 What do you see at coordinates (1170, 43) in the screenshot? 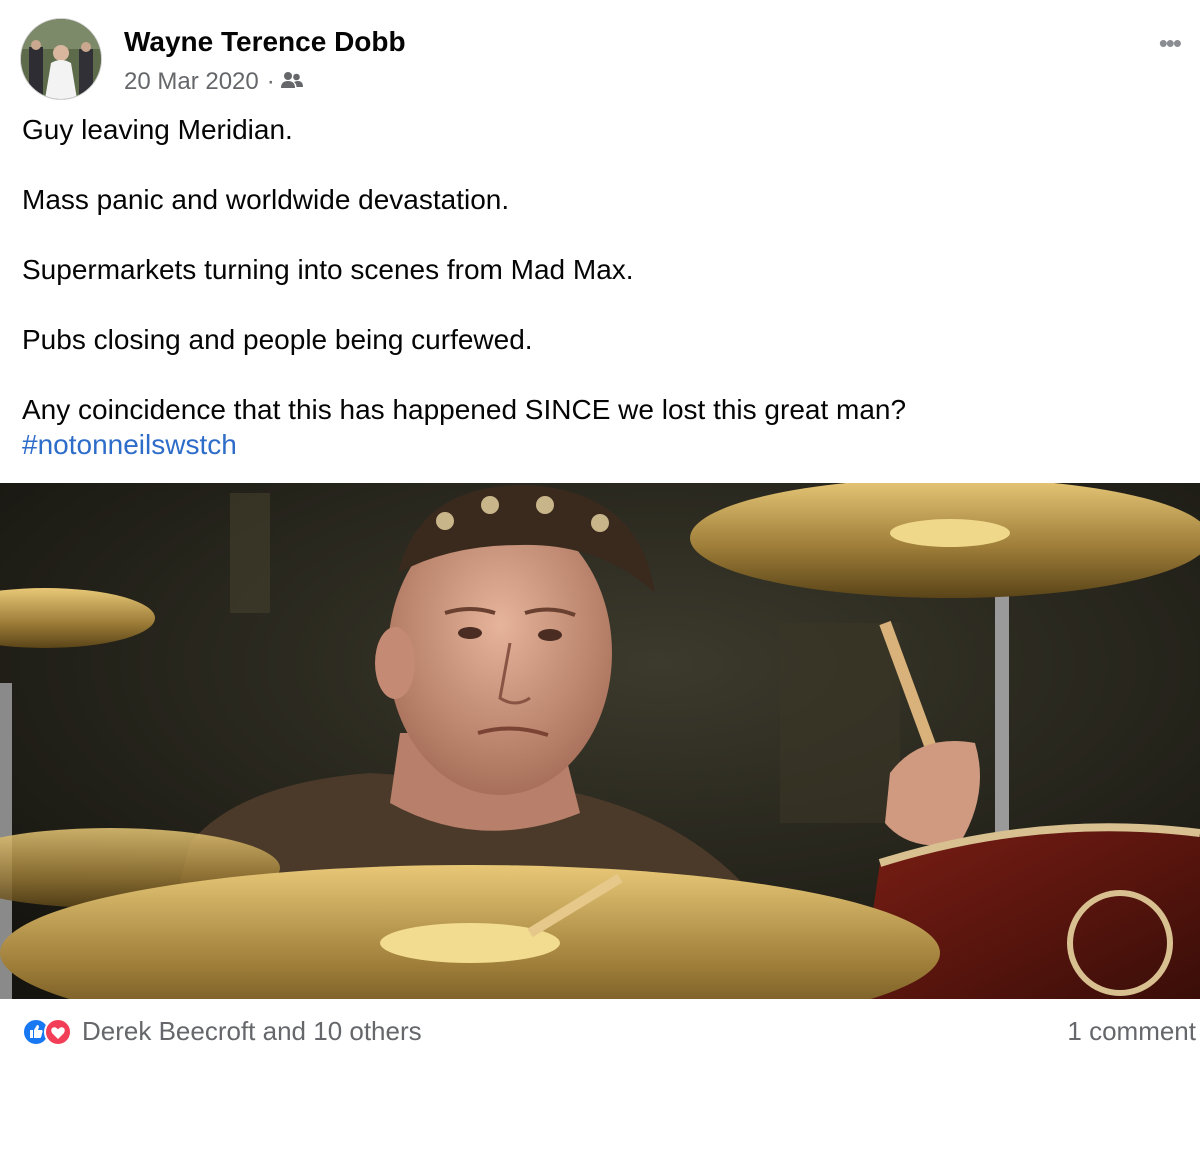
I see `more-options-icon: •••` at bounding box center [1170, 43].